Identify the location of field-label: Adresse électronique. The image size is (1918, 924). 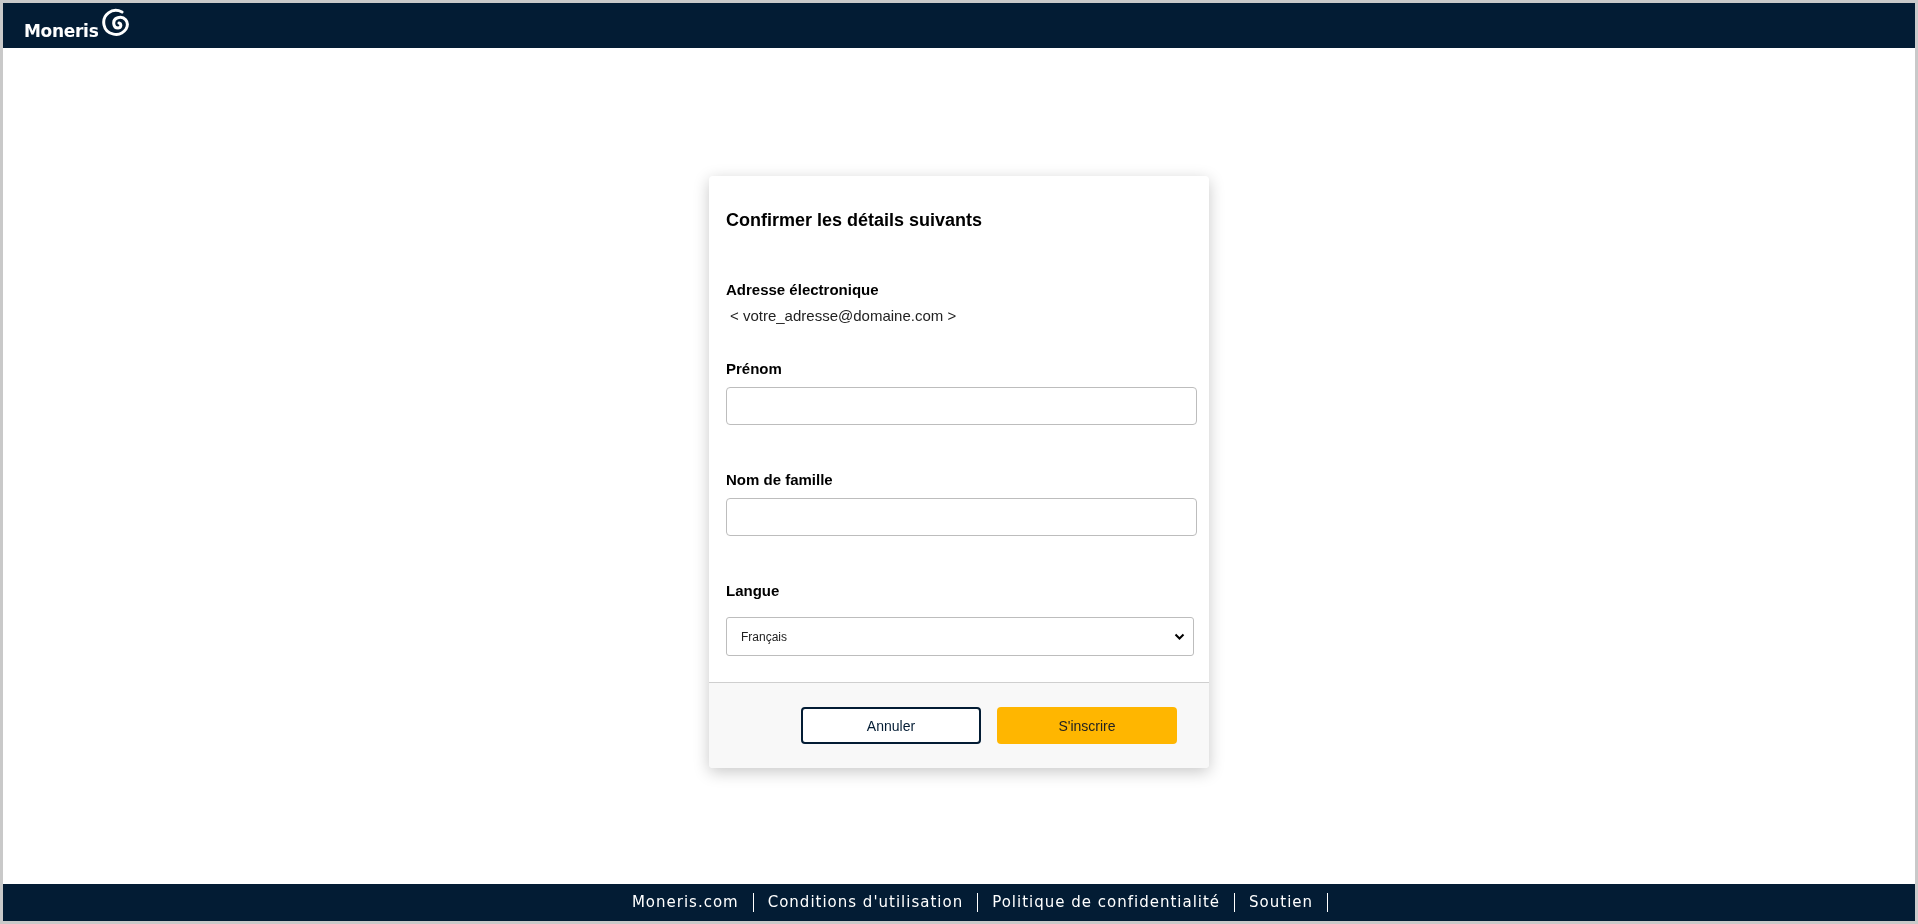
(802, 289).